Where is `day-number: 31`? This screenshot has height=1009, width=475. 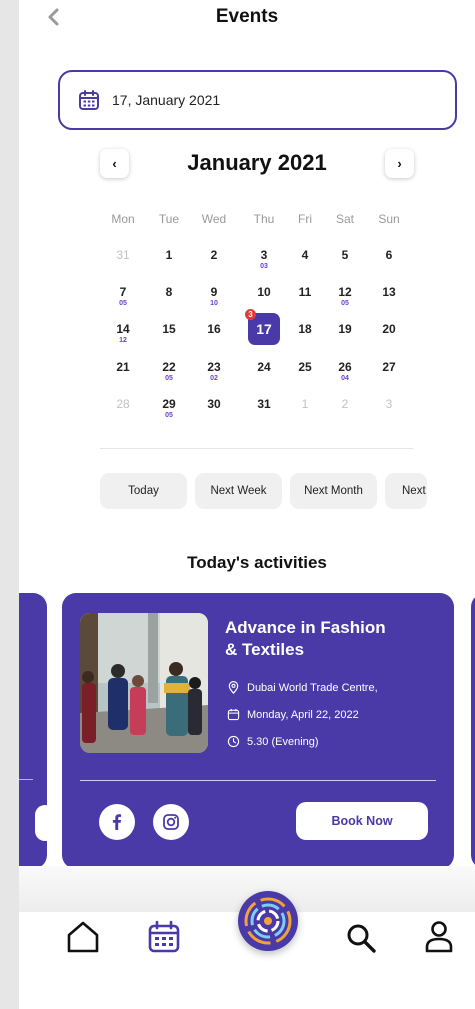
day-number: 31 is located at coordinates (123, 255).